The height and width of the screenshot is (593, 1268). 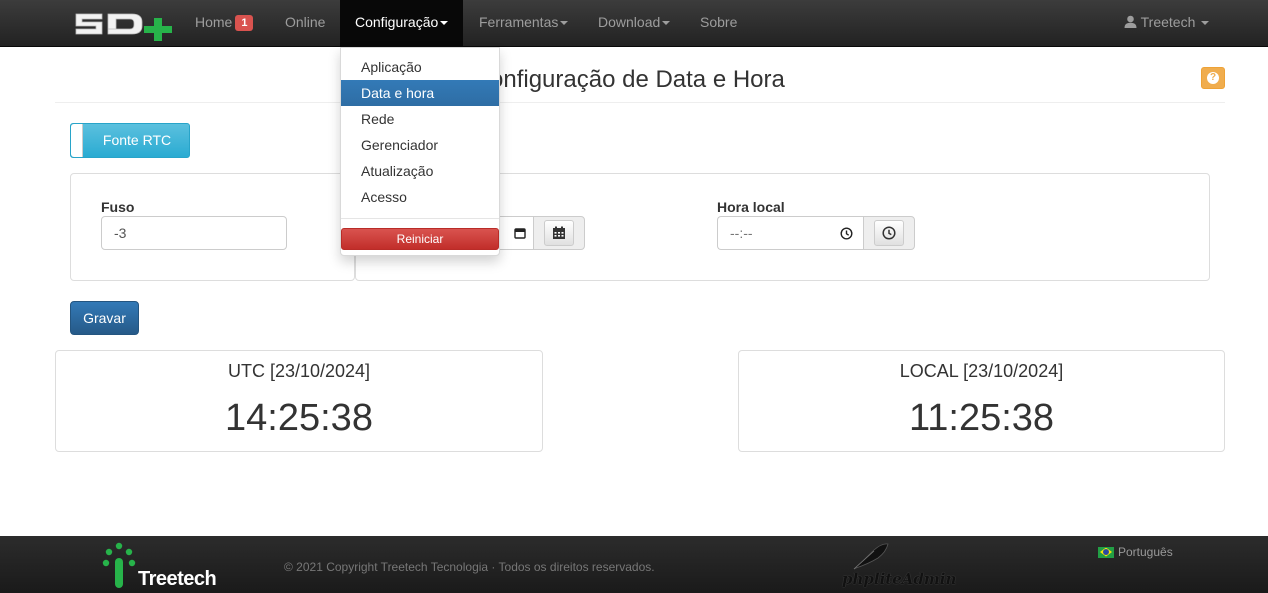 I want to click on utc-clock-panel: UTC [23/10/2024] 14:25:38, so click(x=299, y=401).